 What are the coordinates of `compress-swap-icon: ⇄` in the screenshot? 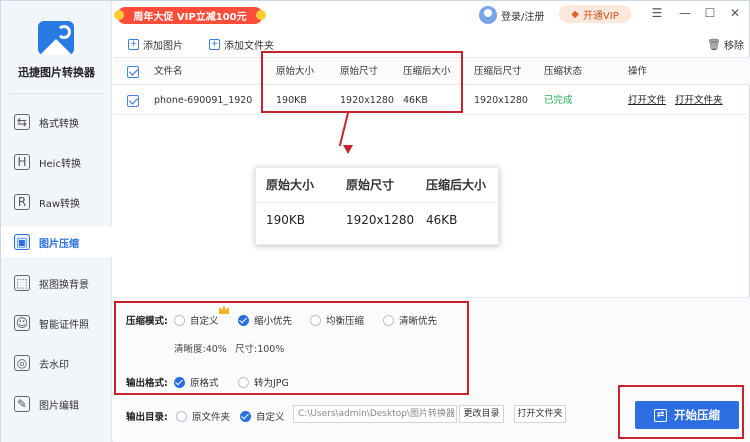 It's located at (660, 415).